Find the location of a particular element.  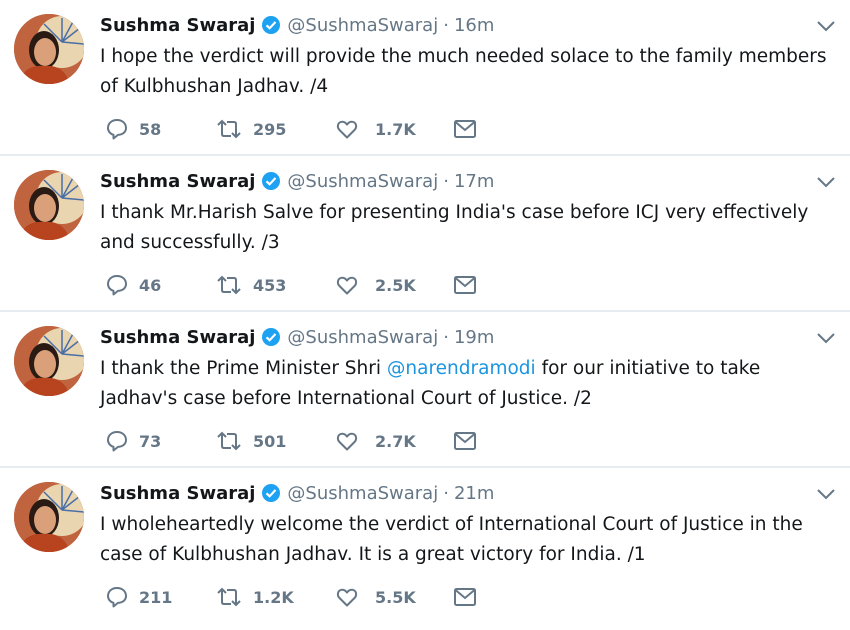

retweet-count: 501 is located at coordinates (270, 441).